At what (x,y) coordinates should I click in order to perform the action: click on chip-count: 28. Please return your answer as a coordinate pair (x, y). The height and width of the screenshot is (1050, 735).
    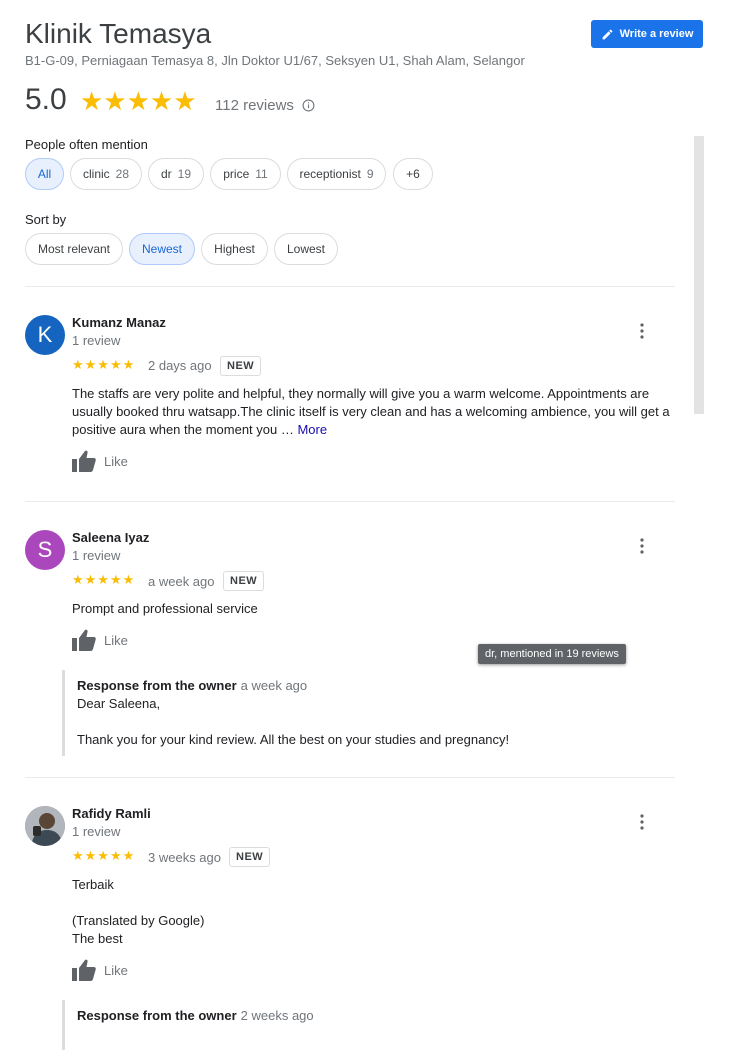
    Looking at the image, I should click on (122, 174).